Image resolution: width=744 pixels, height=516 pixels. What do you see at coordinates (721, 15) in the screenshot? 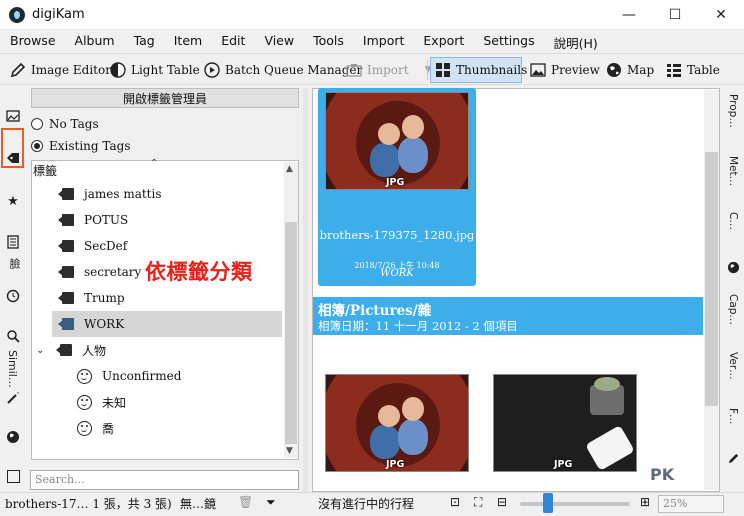
I see `close-button: ✕` at bounding box center [721, 15].